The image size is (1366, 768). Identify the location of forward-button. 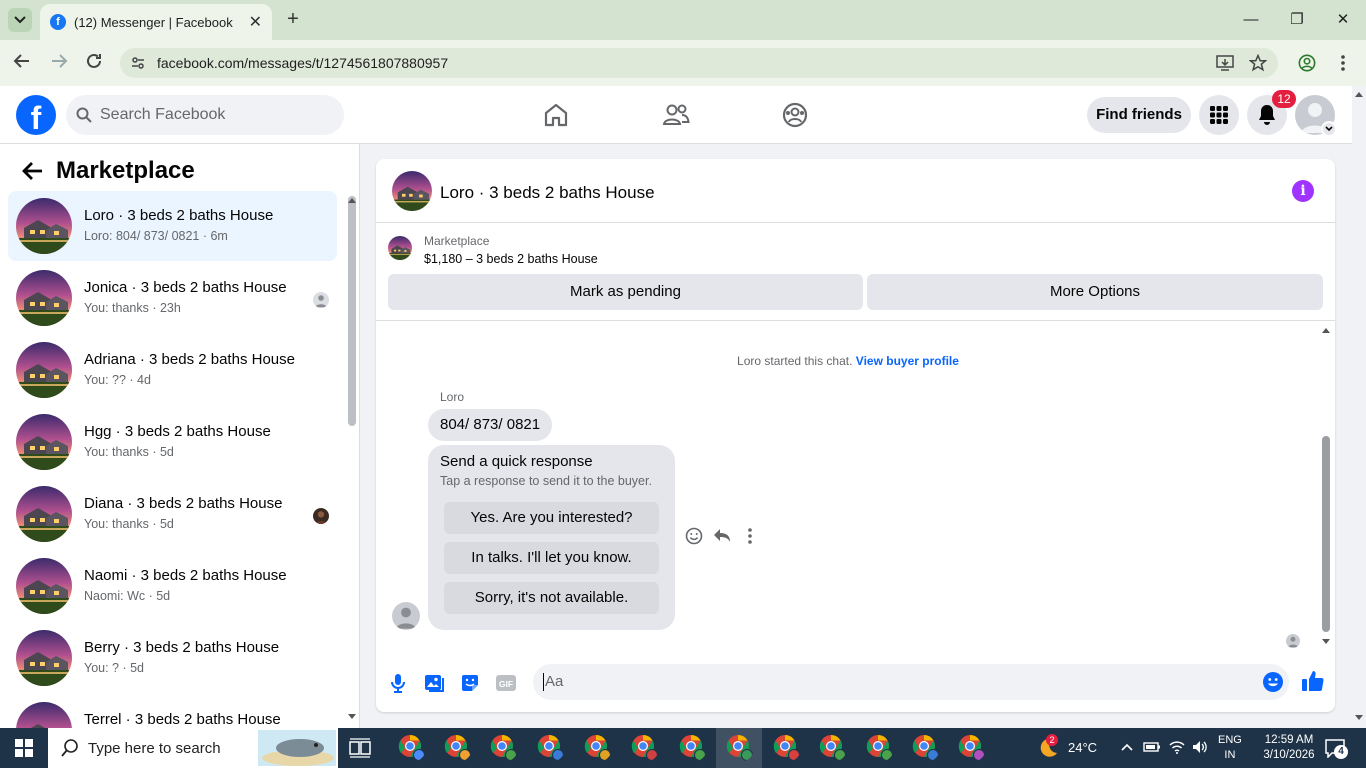
(59, 63).